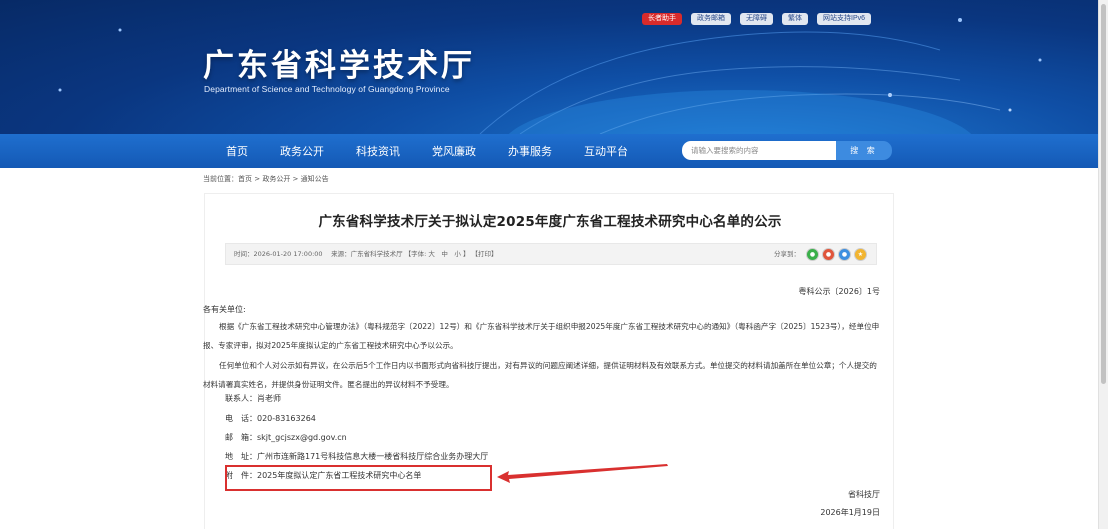  Describe the element at coordinates (860, 254) in the screenshot. I see `qzone-star-icon: ★` at that location.